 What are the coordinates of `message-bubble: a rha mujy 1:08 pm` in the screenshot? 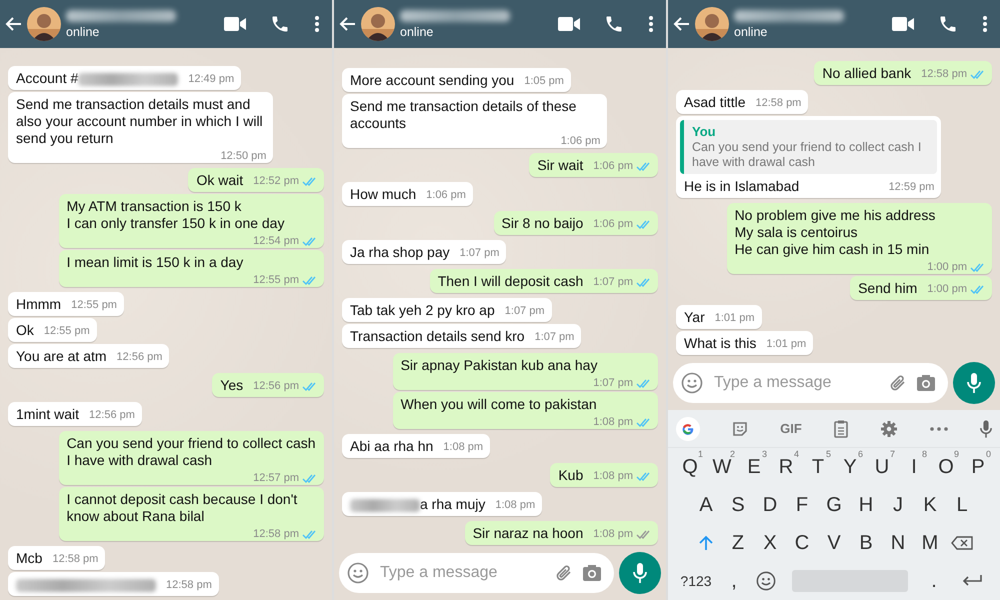 It's located at (442, 504).